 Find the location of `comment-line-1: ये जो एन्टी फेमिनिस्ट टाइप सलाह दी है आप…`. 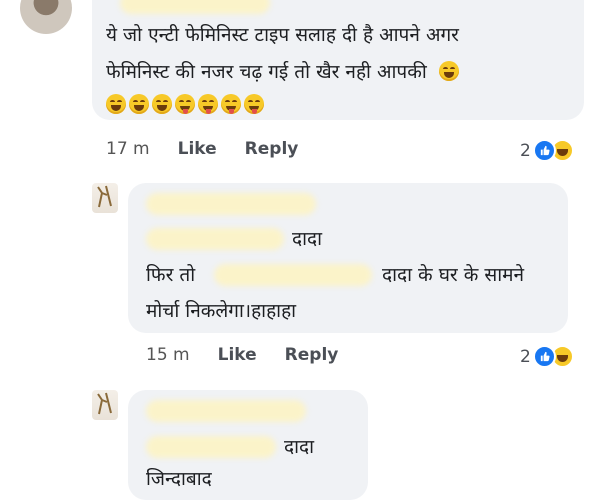

comment-line-1: ये जो एन्टी फेमिनिस्ट टाइप सलाह दी है आप… is located at coordinates (282, 35).